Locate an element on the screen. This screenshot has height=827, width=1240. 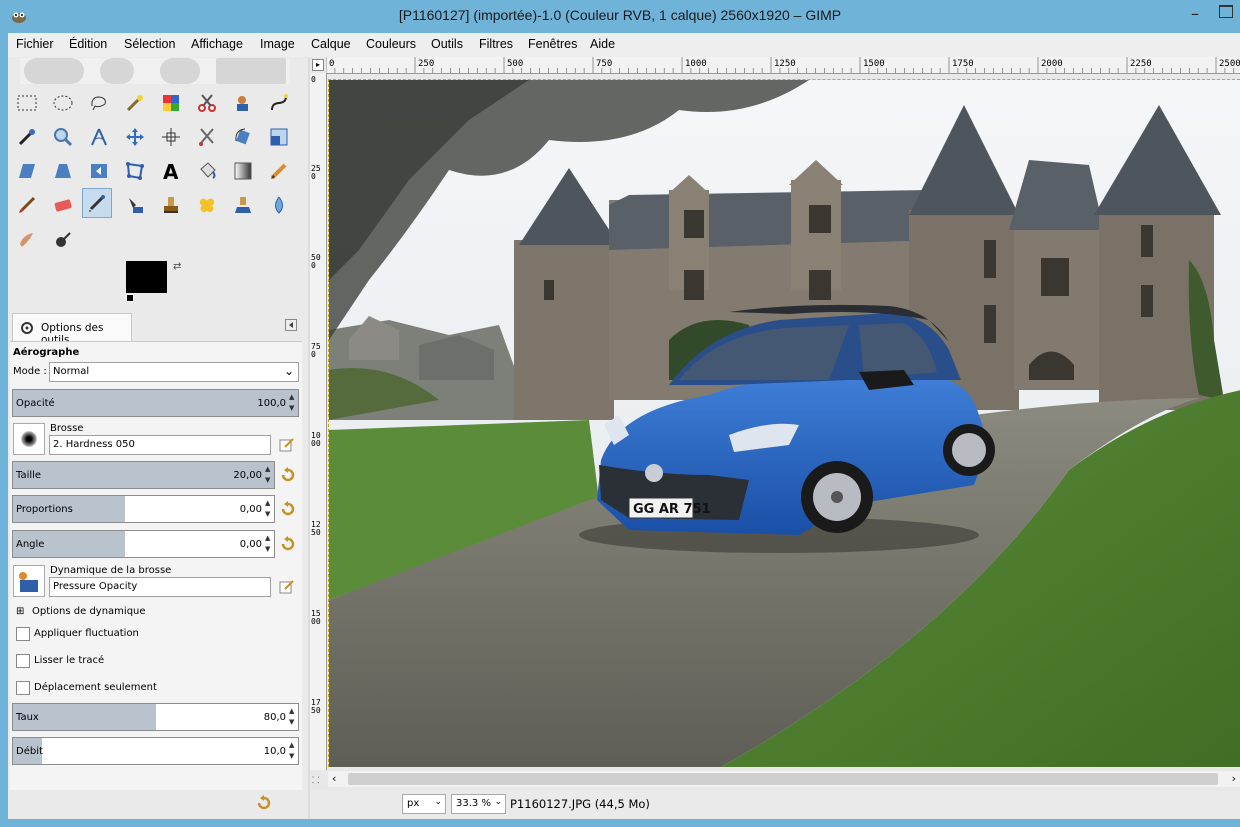
paths-icon is located at coordinates (279, 103).